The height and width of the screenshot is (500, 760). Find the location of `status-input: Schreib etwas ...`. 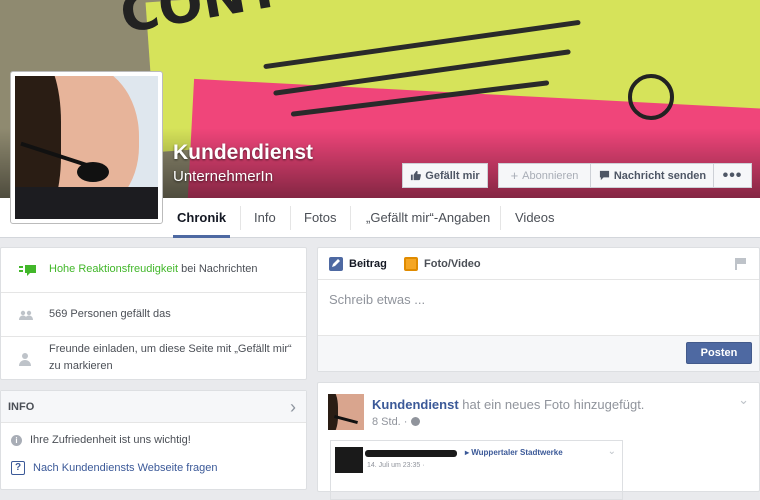

status-input: Schreib etwas ... is located at coordinates (377, 299).